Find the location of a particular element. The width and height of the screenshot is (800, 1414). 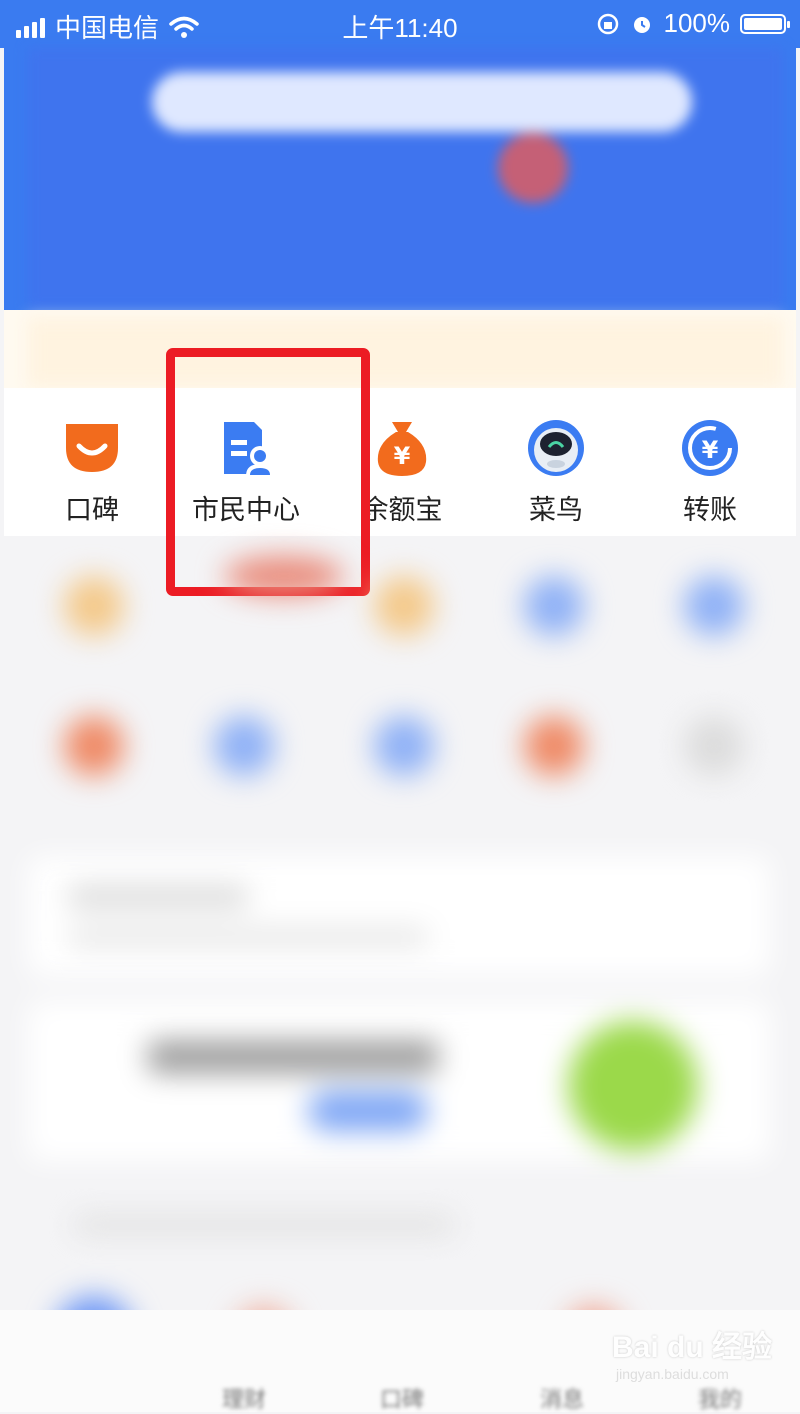

battery-icon is located at coordinates (765, 23).